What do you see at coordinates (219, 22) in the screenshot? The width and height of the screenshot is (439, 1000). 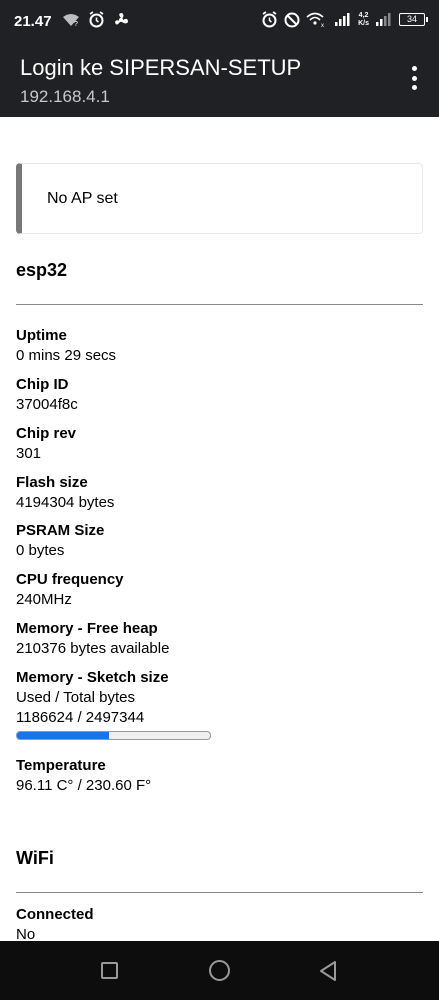 I see `status-bar: 21.47 ? x 4,2 K/s 34` at bounding box center [219, 22].